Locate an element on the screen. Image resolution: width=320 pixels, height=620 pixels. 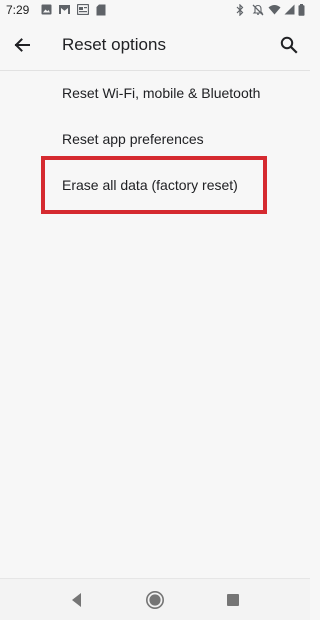
page-title: Reset options is located at coordinates (114, 44).